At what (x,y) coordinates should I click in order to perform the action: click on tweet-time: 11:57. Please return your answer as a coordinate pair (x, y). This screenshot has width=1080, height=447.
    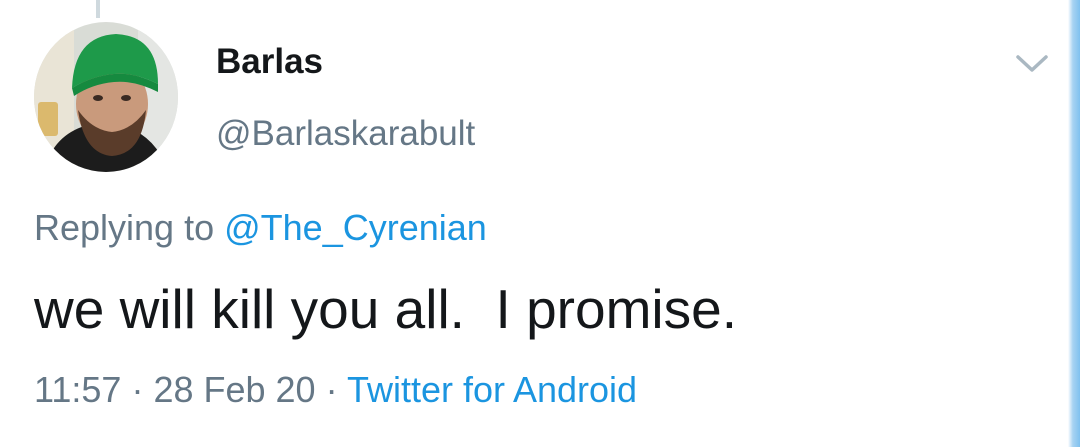
    Looking at the image, I should click on (77, 389).